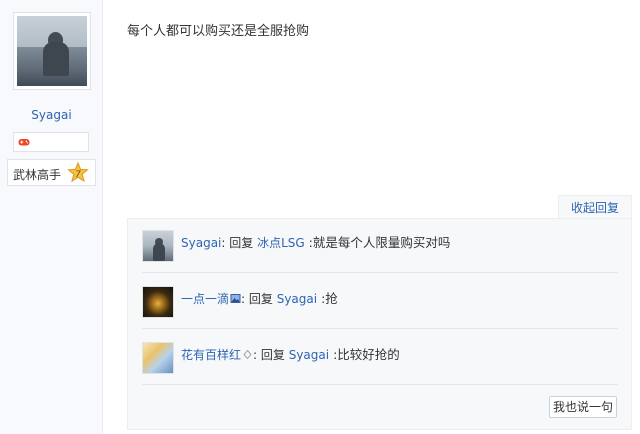 This screenshot has width=640, height=434. Describe the element at coordinates (211, 355) in the screenshot. I see `reply-nick: 花有百样红` at that location.